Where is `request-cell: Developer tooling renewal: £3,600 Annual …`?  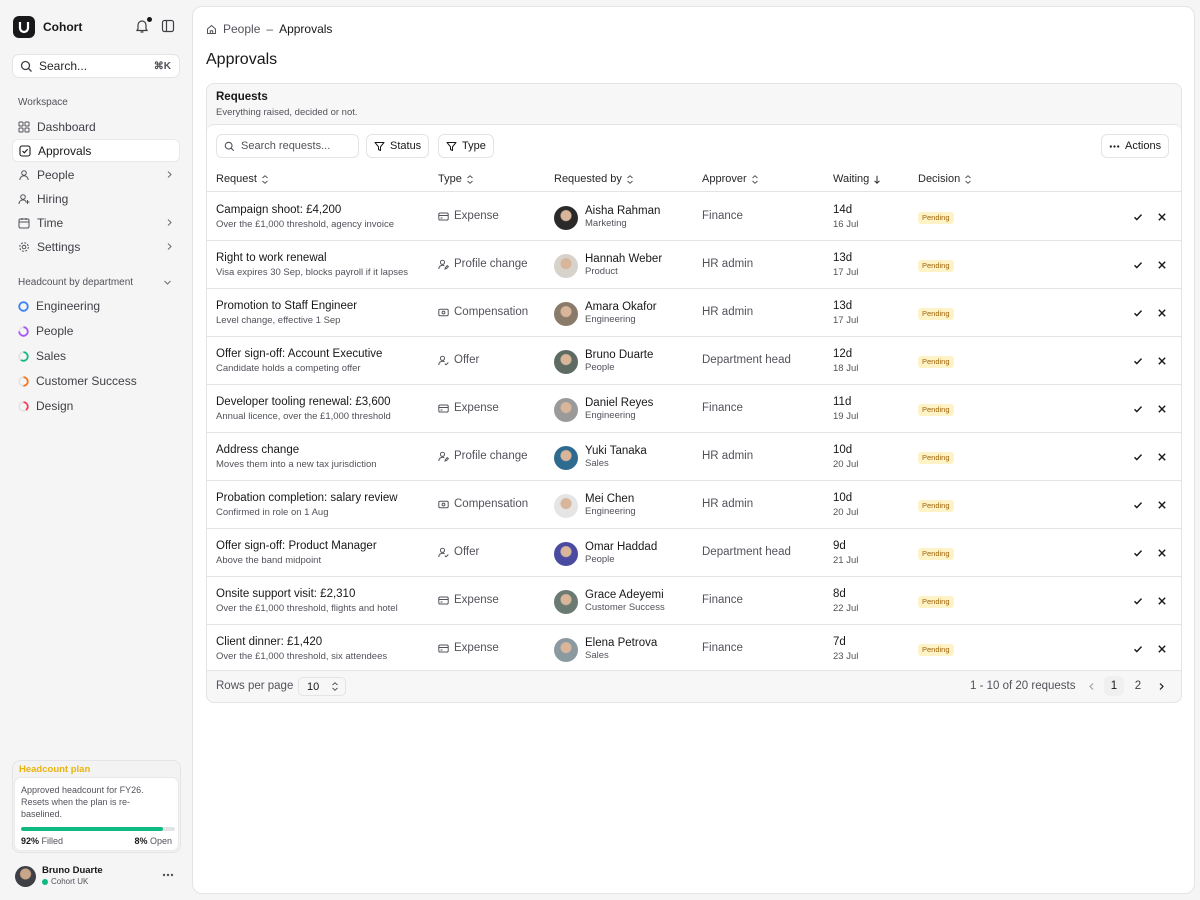
request-cell: Developer tooling renewal: £3,600 Annual … is located at coordinates (303, 409).